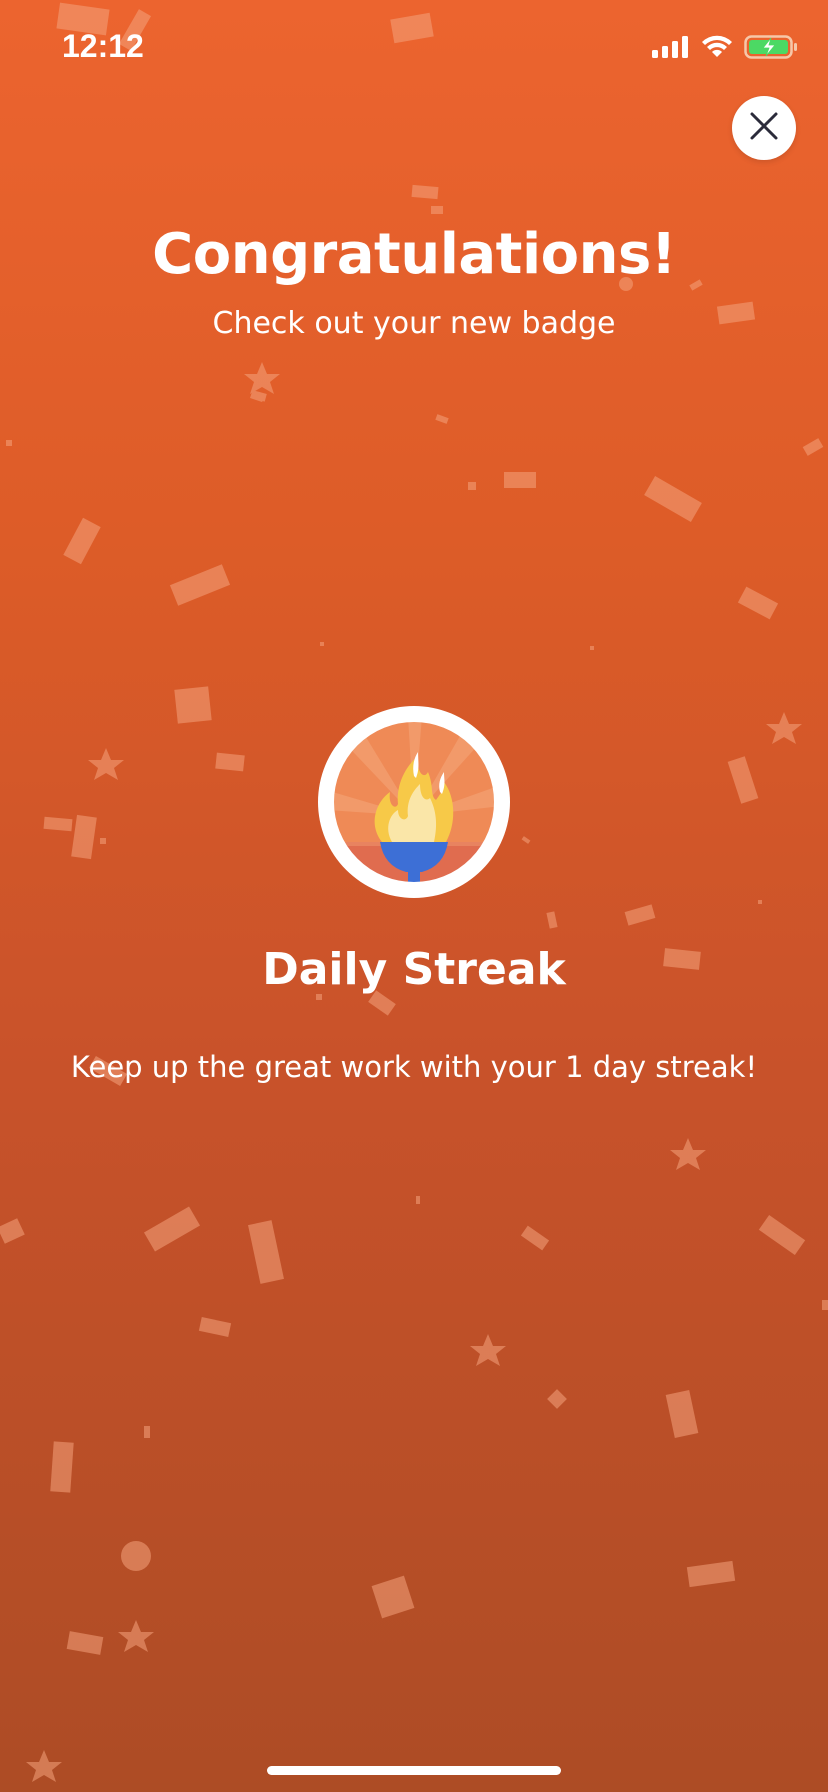 The width and height of the screenshot is (828, 1792). I want to click on status-bar: 12:12, so click(414, 48).